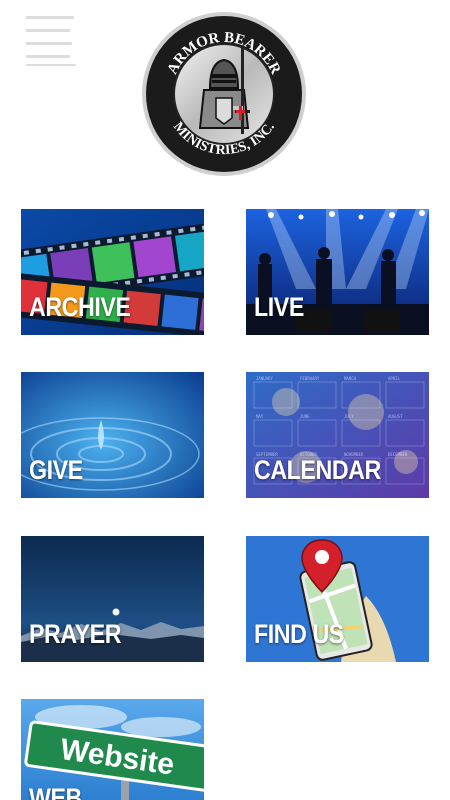 The width and height of the screenshot is (450, 800). I want to click on tile-archive: ARCHIVE, so click(112, 272).